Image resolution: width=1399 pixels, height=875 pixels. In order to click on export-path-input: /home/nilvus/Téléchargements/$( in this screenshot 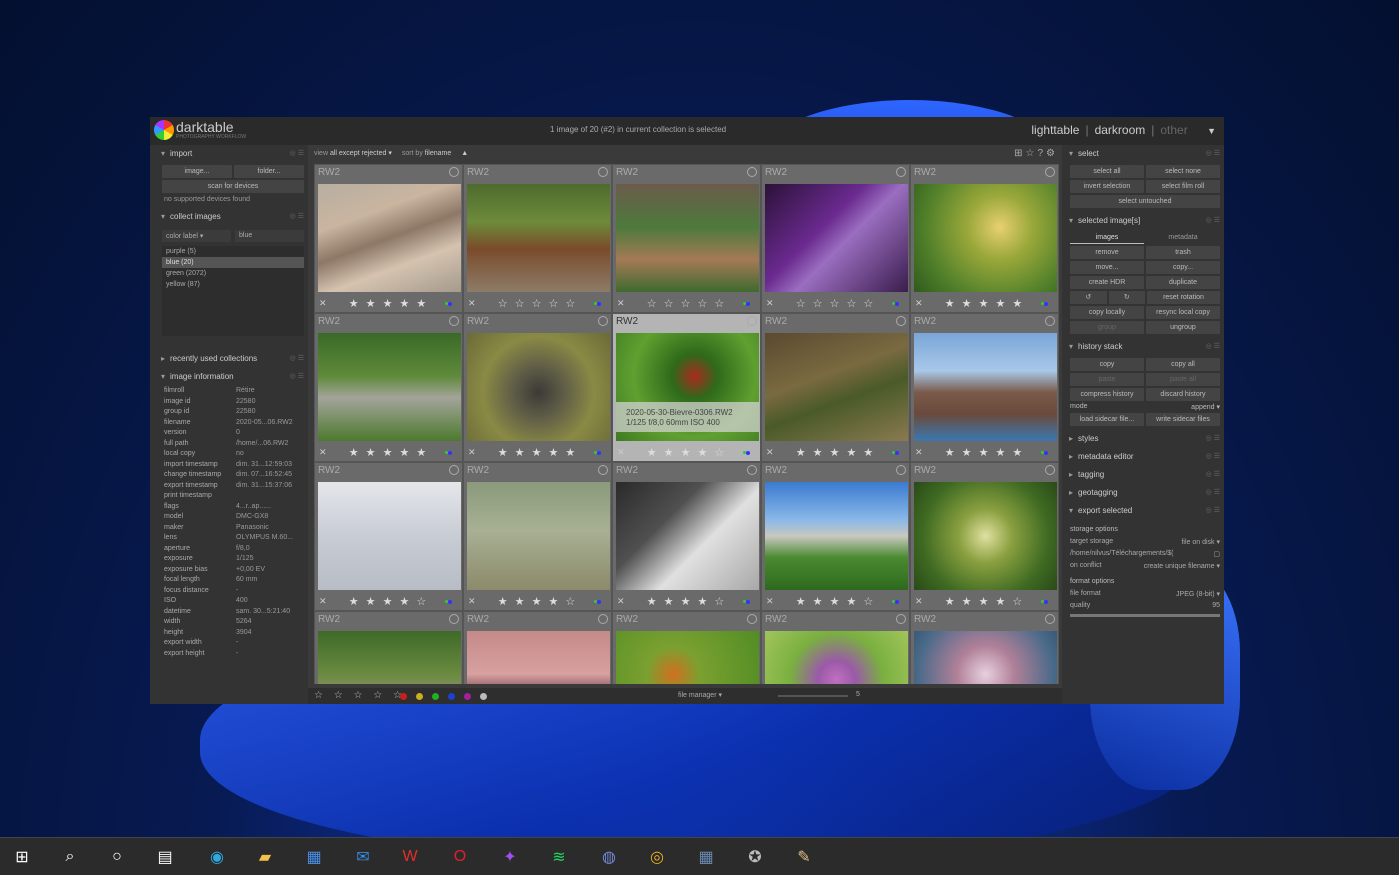, I will do `click(1122, 554)`.